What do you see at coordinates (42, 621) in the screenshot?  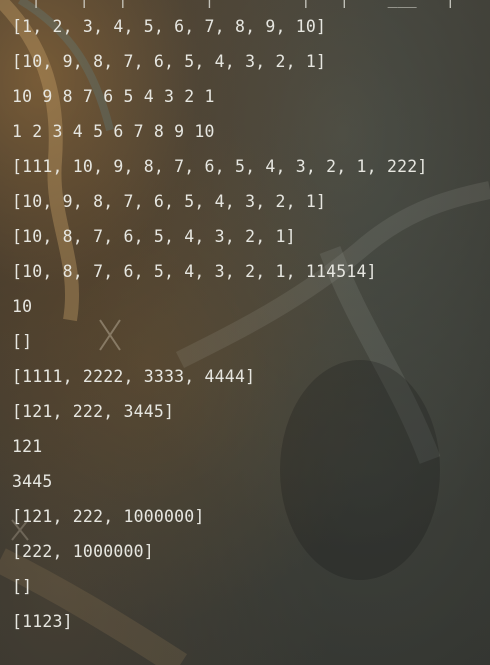 I see `output-line: [1123]` at bounding box center [42, 621].